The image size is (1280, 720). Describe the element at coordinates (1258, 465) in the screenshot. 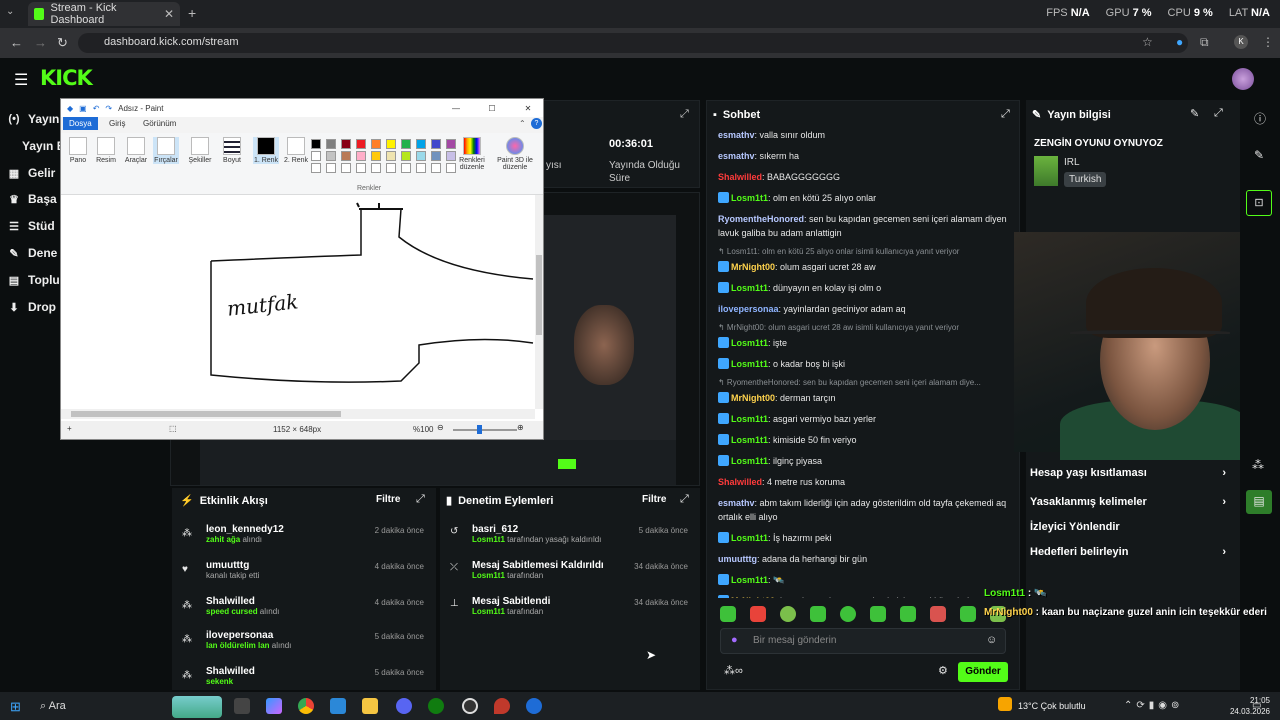

I see `points-widget-icon: ⁂` at that location.